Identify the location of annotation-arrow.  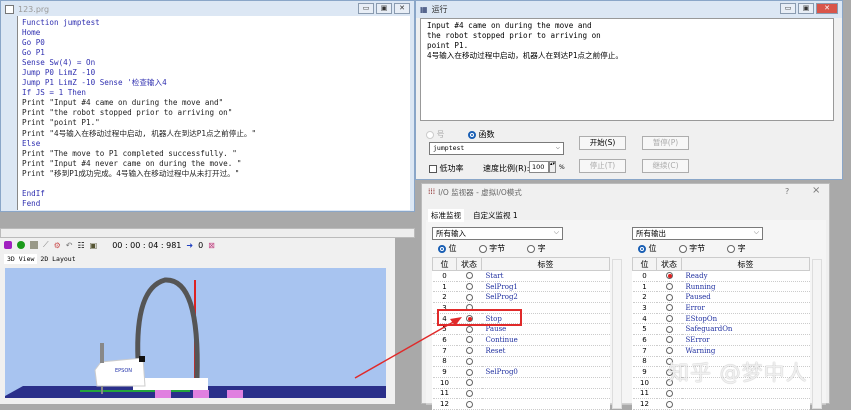
(408, 348).